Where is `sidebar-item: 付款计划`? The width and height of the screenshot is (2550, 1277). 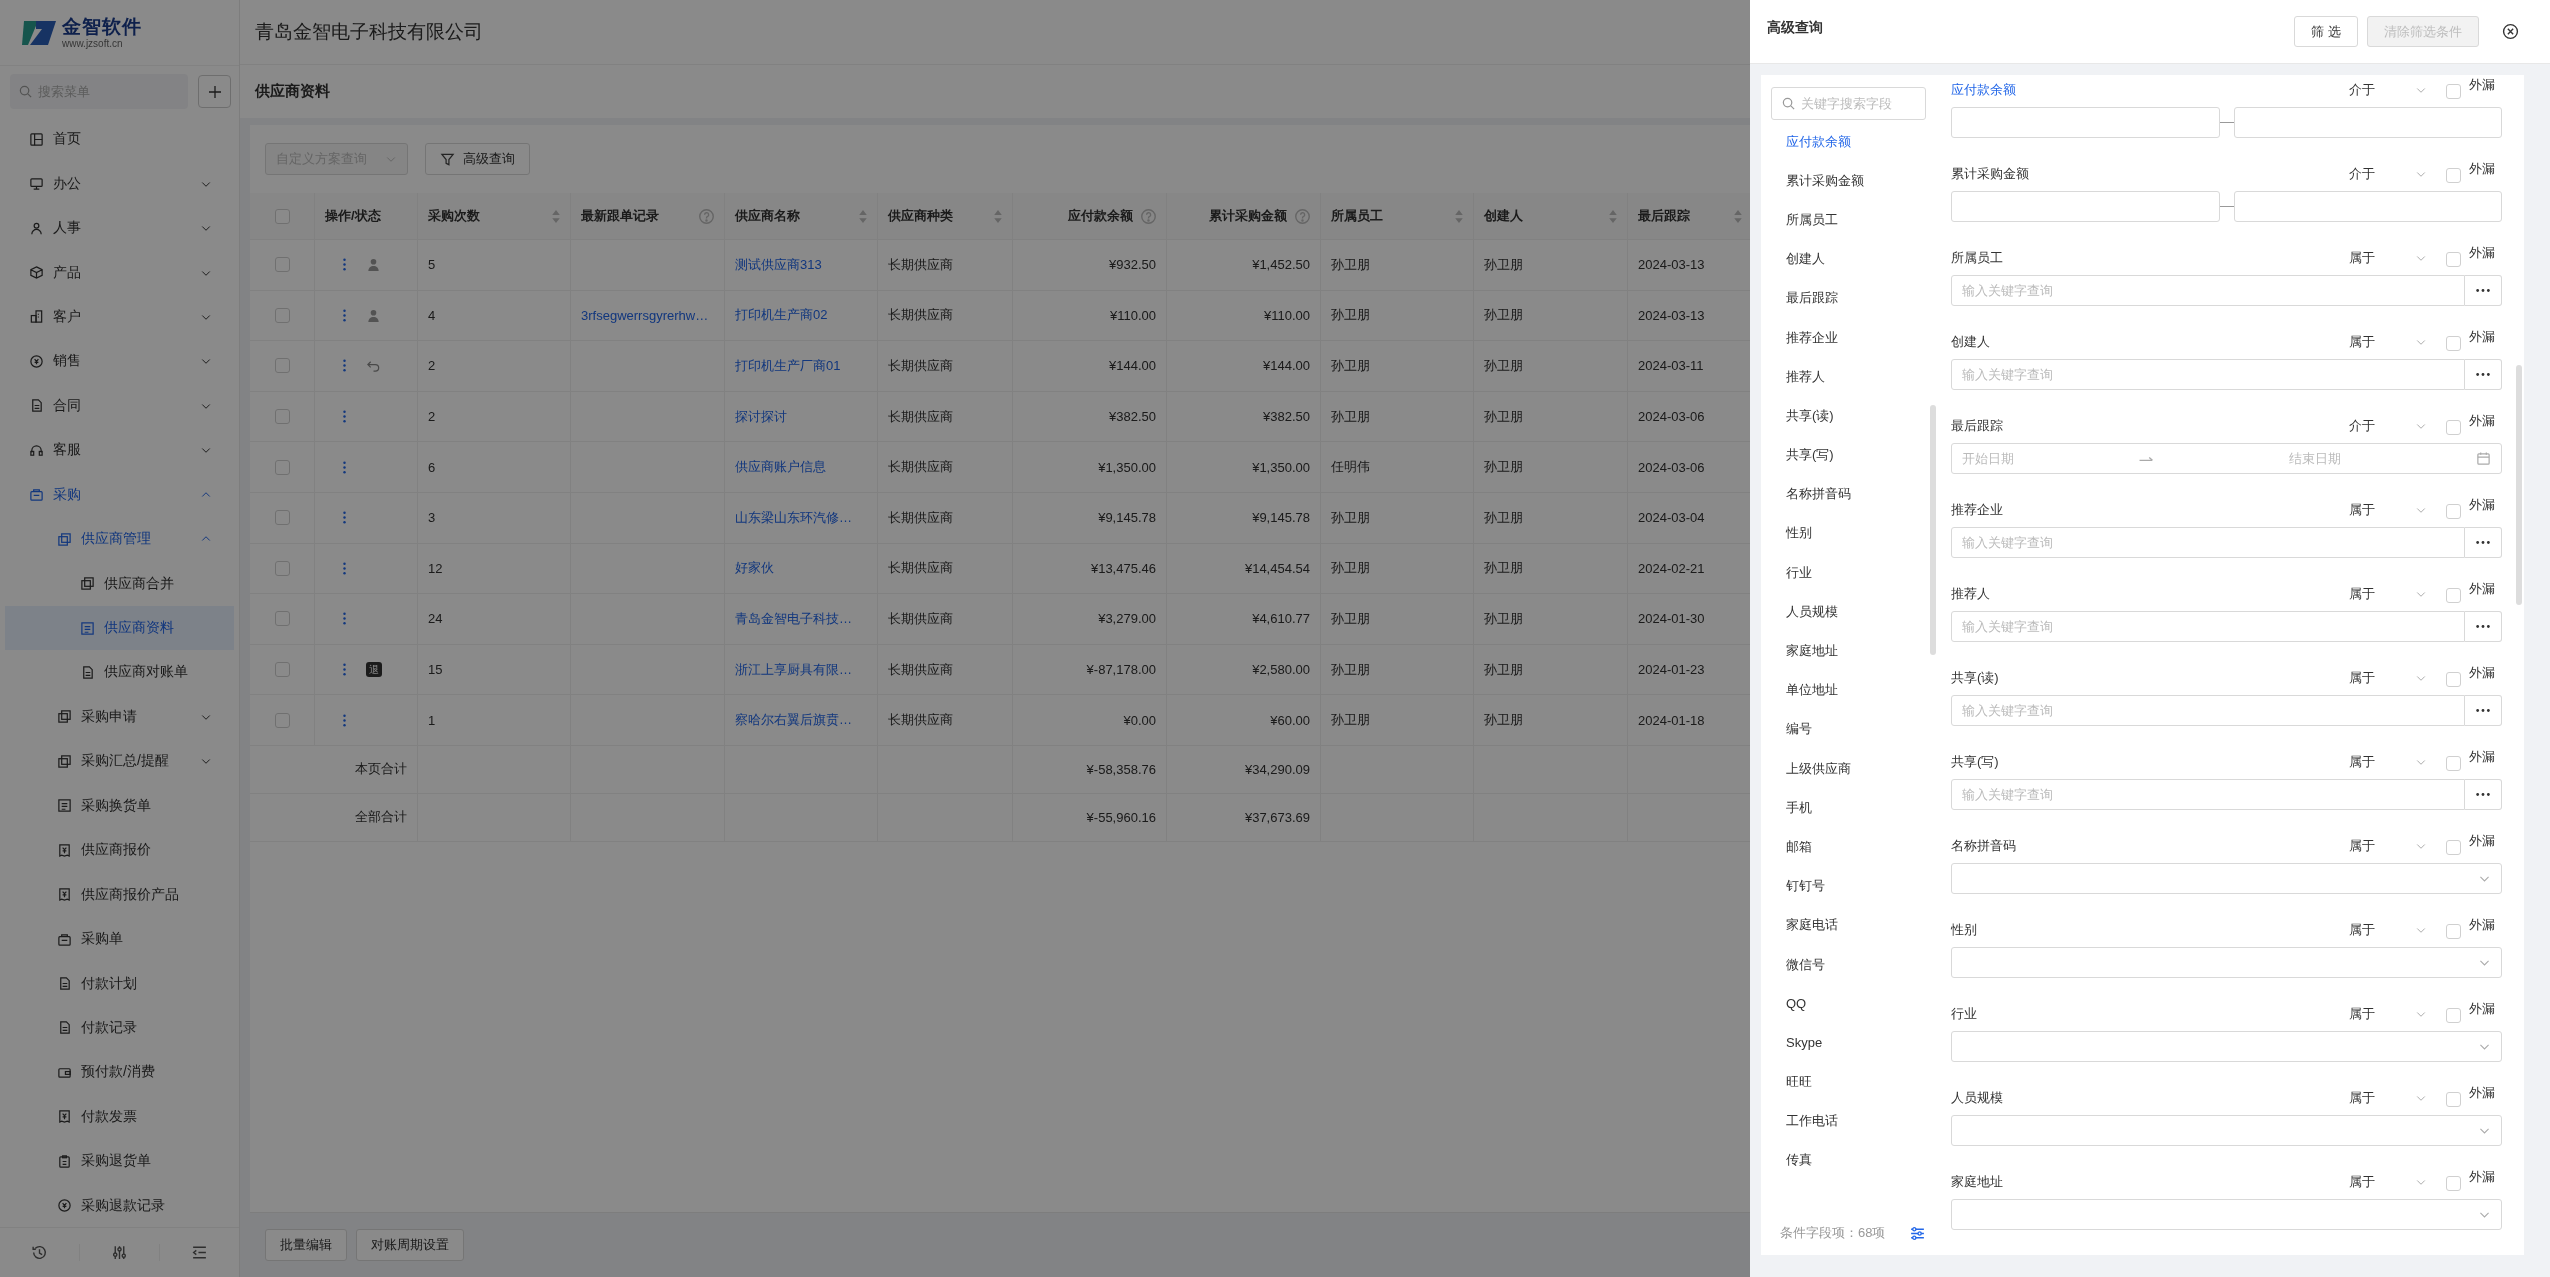 sidebar-item: 付款计划 is located at coordinates (119, 983).